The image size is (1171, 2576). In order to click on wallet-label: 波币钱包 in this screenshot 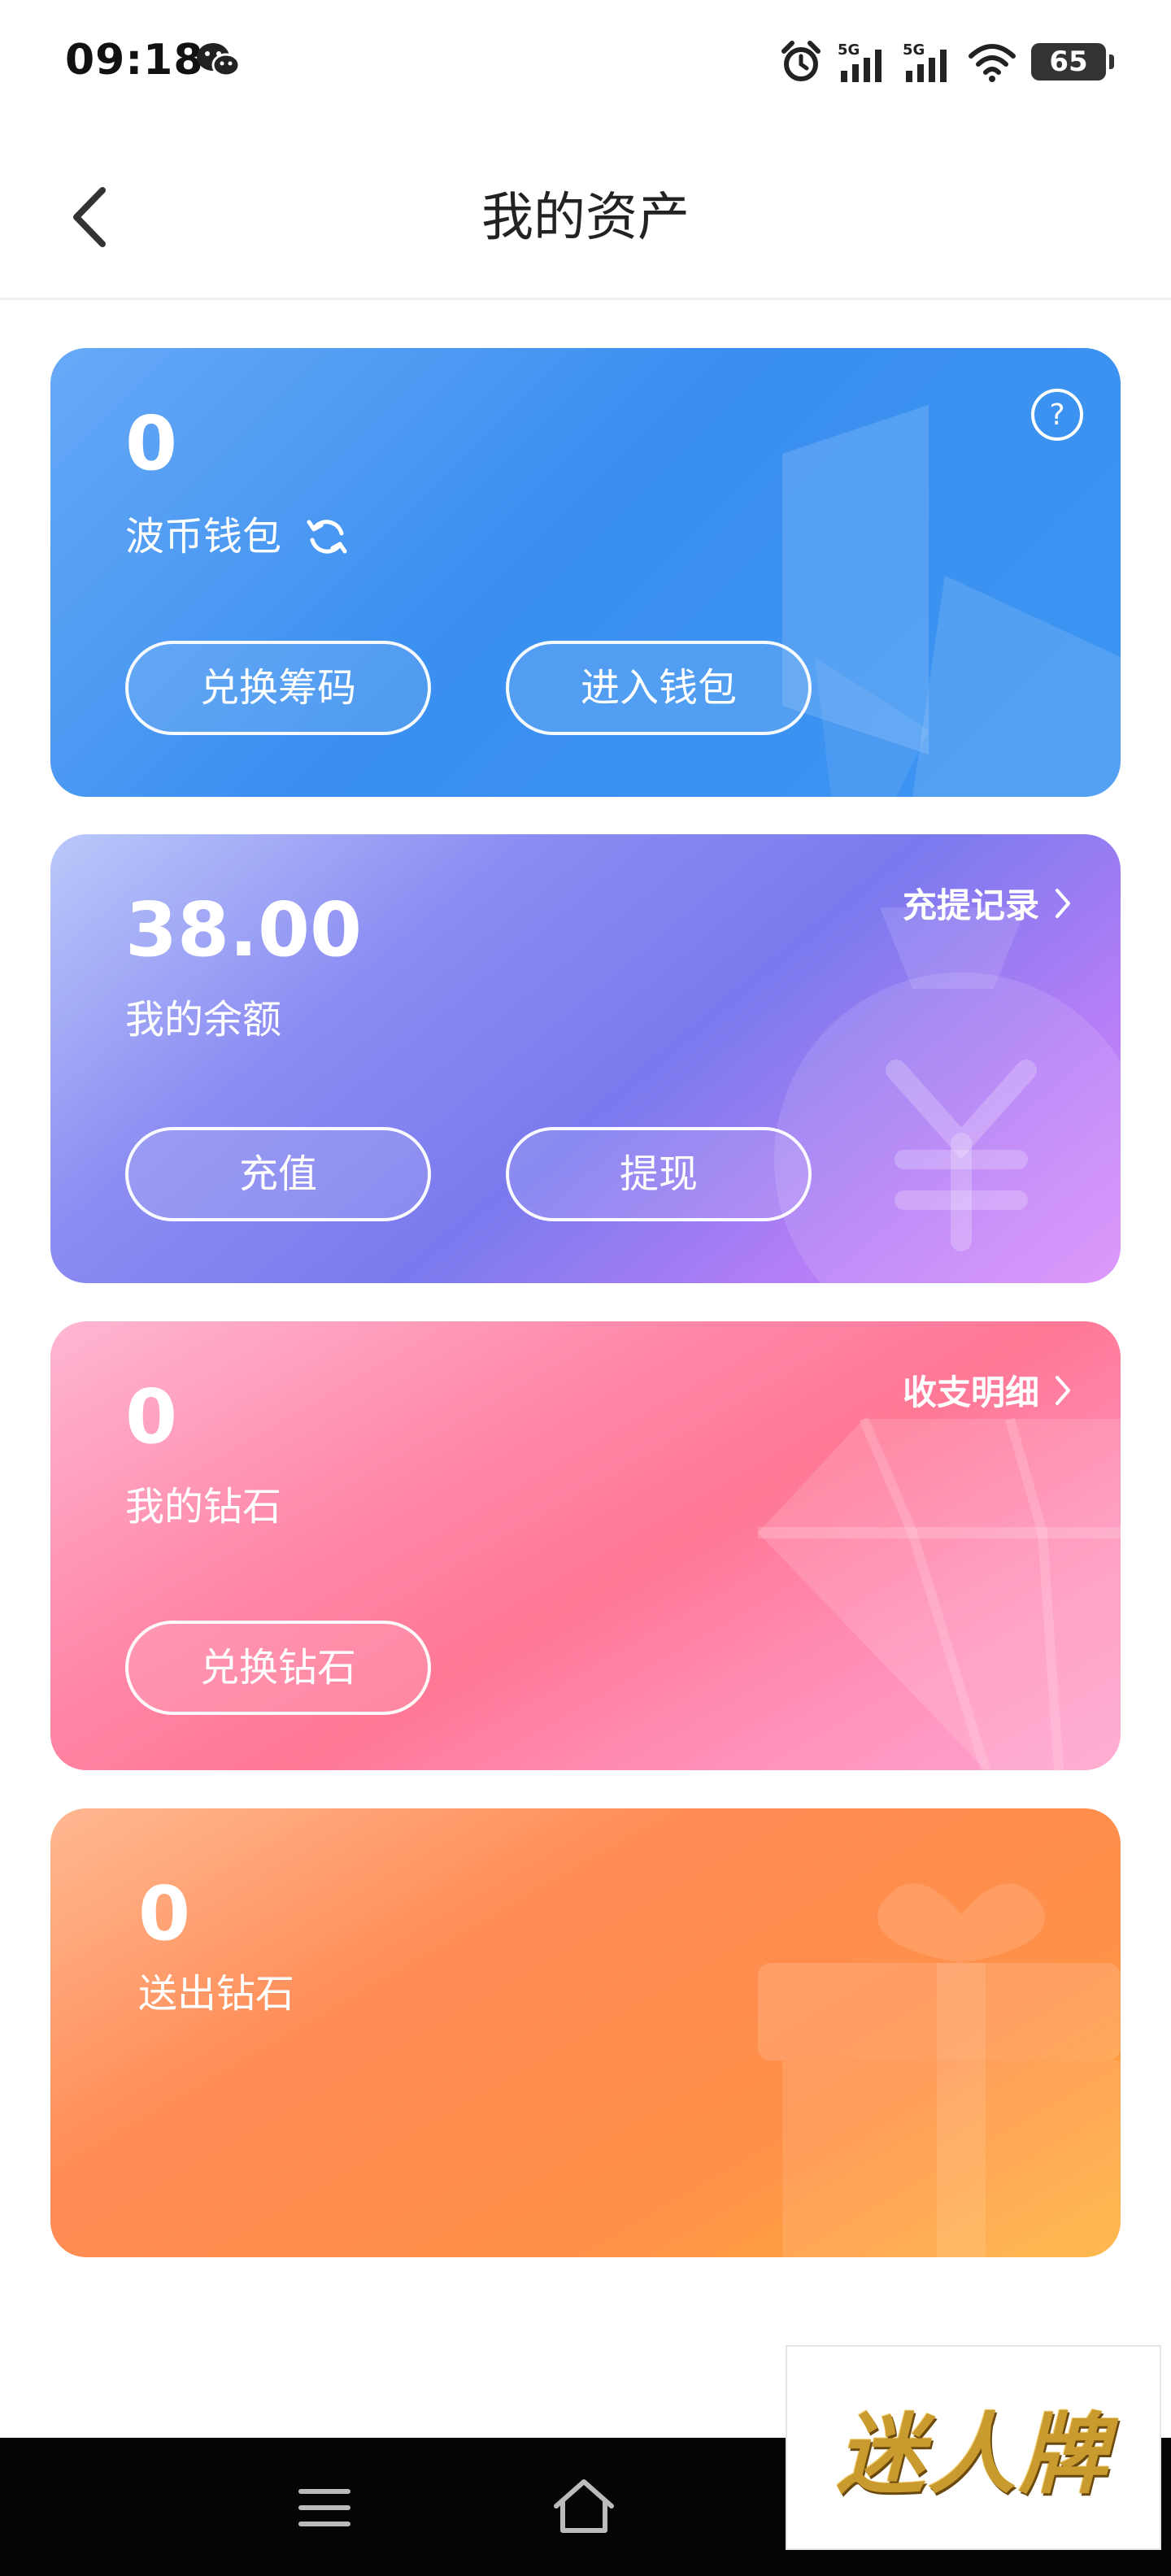, I will do `click(203, 537)`.